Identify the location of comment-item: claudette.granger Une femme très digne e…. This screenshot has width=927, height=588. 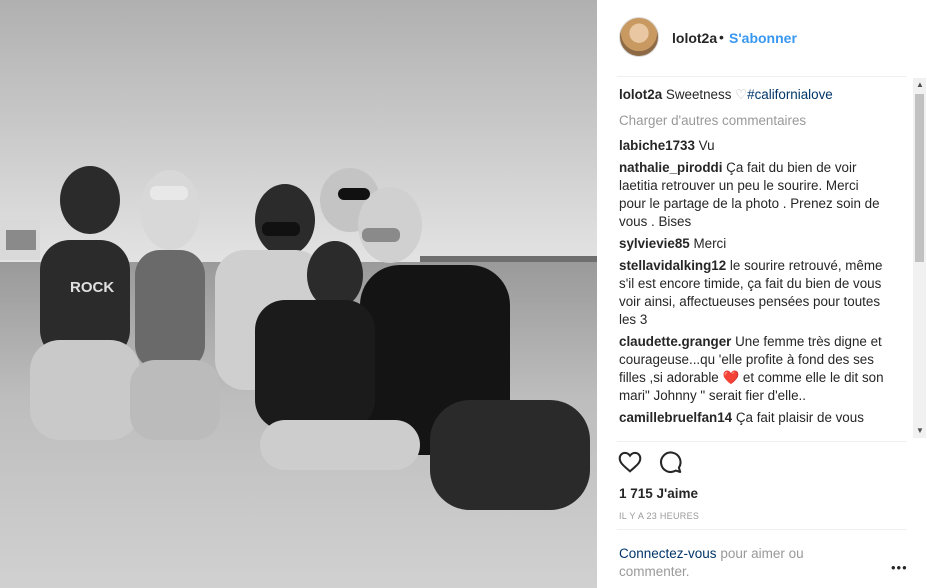
(754, 369).